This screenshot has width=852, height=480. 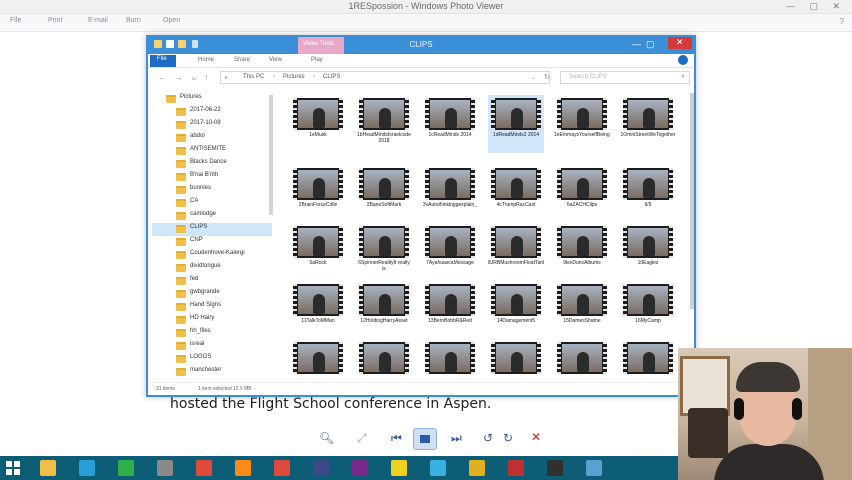 I want to click on file-thumbnail: 1eEmmaysYourselfBeingThinkAlike, so click(x=582, y=124).